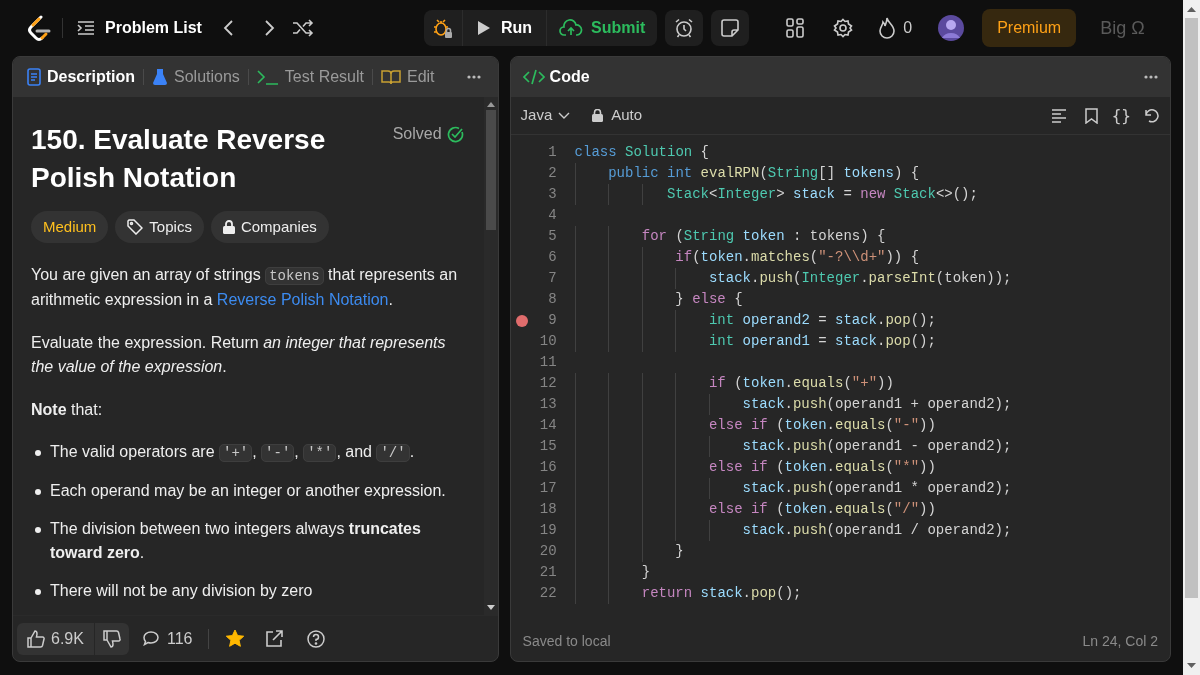  What do you see at coordinates (602, 28) in the screenshot?
I see `submit-button: Submit` at bounding box center [602, 28].